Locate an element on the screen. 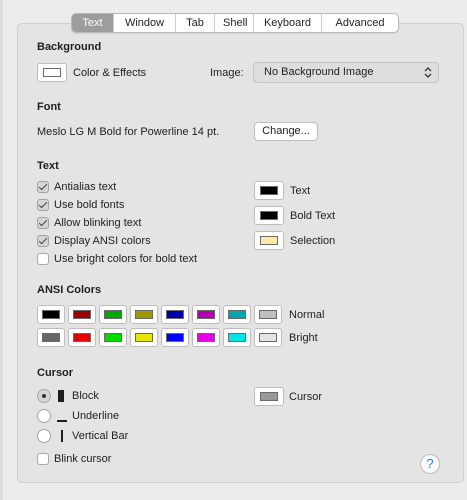 The height and width of the screenshot is (500, 467). cursor-heading: Cursor is located at coordinates (55, 373).